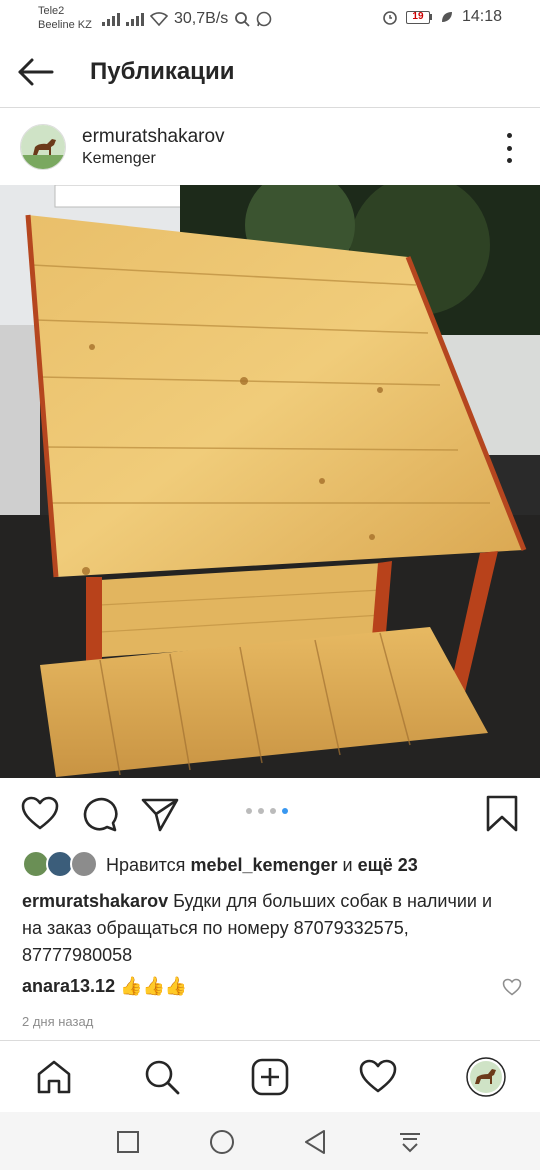  I want to click on carrier-1: Tele2, so click(51, 11).